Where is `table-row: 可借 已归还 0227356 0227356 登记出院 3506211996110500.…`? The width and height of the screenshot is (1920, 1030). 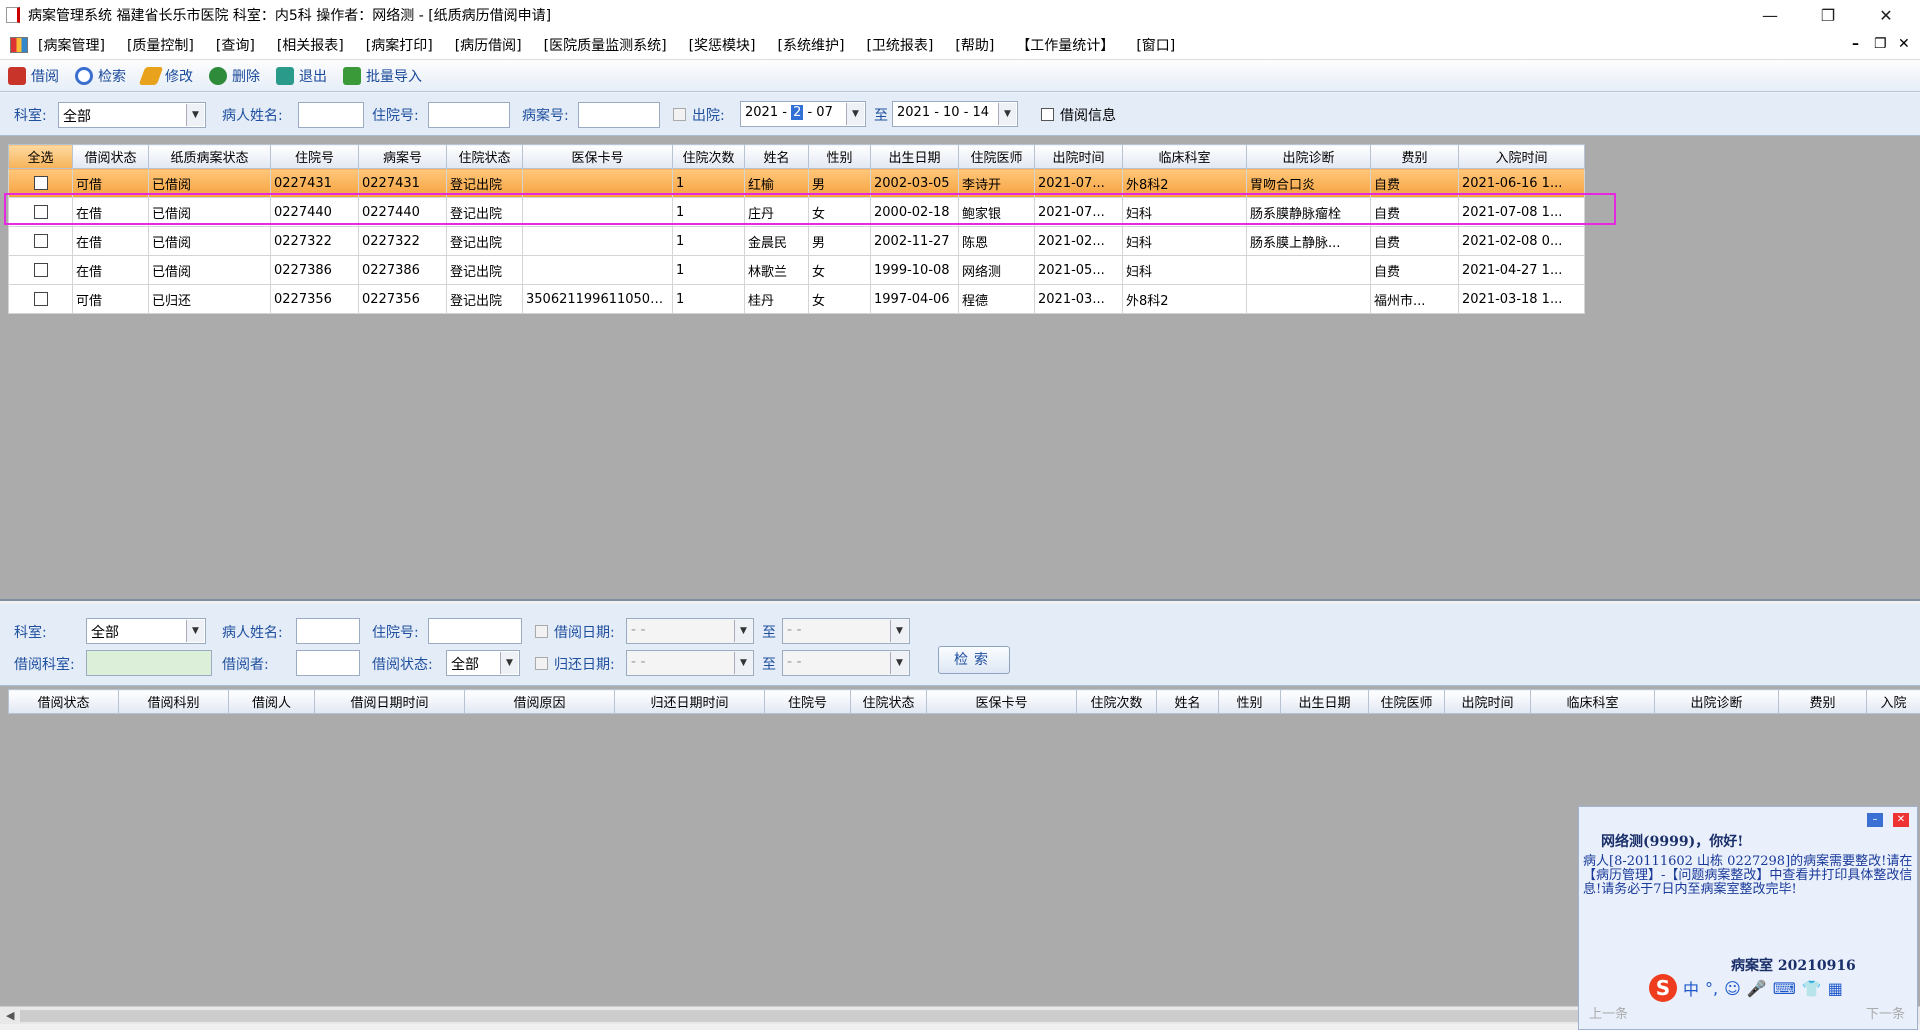
table-row: 可借 已归还 0227356 0227356 登记出院 3506211996110500.… is located at coordinates (796, 299).